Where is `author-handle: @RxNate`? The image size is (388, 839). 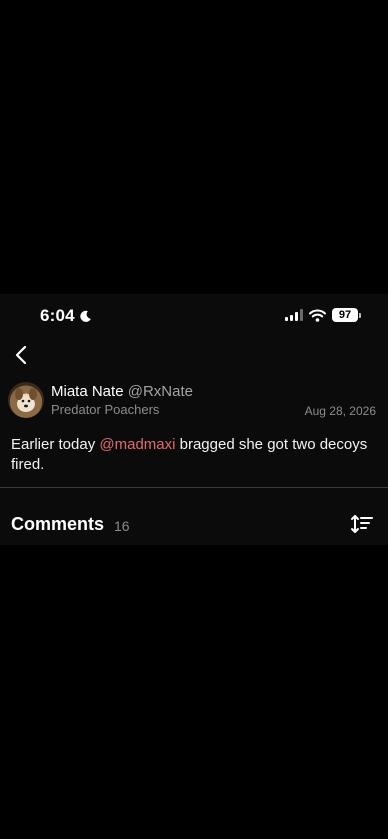
author-handle: @RxNate is located at coordinates (160, 391).